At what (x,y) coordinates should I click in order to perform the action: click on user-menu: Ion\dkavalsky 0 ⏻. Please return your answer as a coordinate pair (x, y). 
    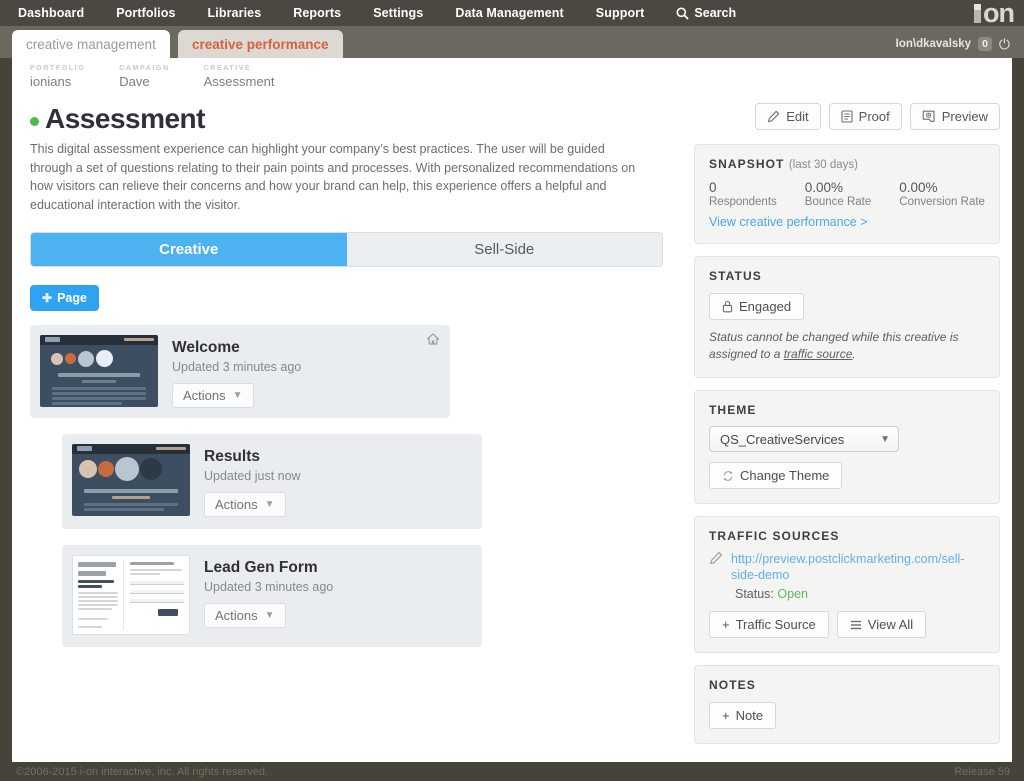
    Looking at the image, I should click on (951, 44).